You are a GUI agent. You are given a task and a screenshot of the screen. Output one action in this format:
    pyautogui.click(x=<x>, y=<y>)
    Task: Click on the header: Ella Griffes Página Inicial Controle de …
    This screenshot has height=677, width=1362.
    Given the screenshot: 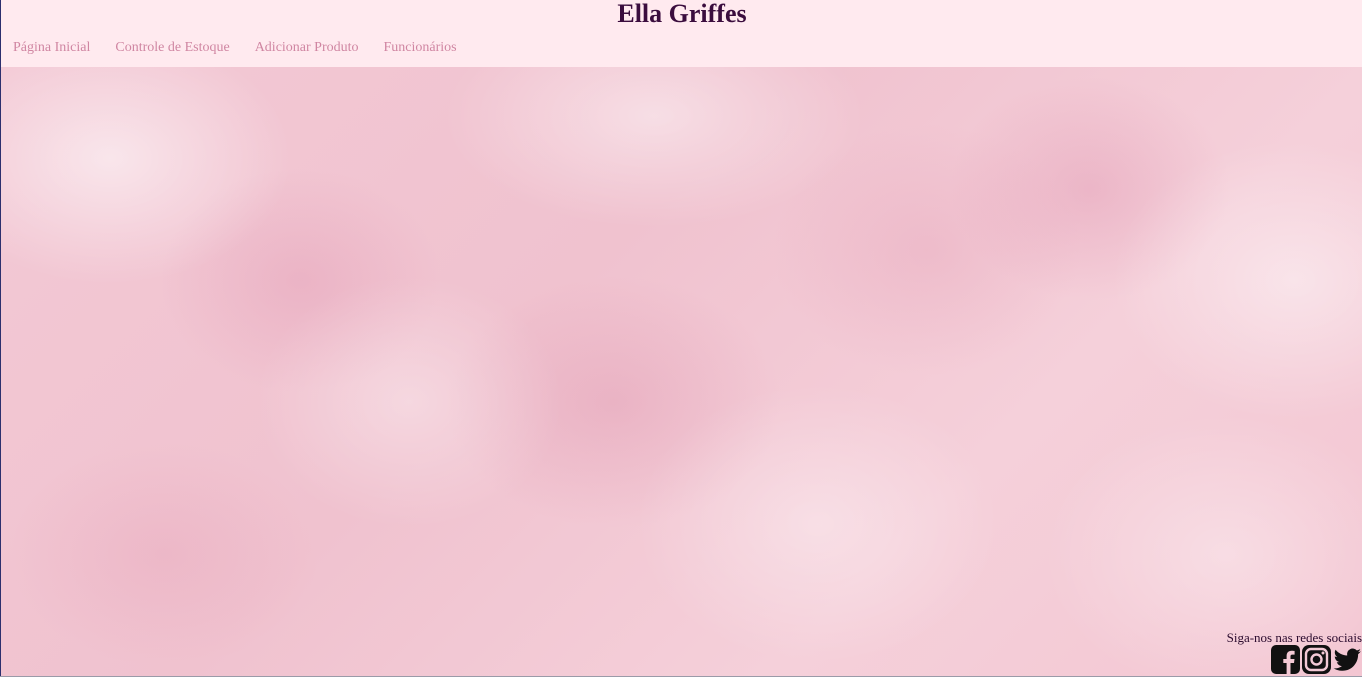 What is the action you would take?
    pyautogui.click(x=681, y=33)
    